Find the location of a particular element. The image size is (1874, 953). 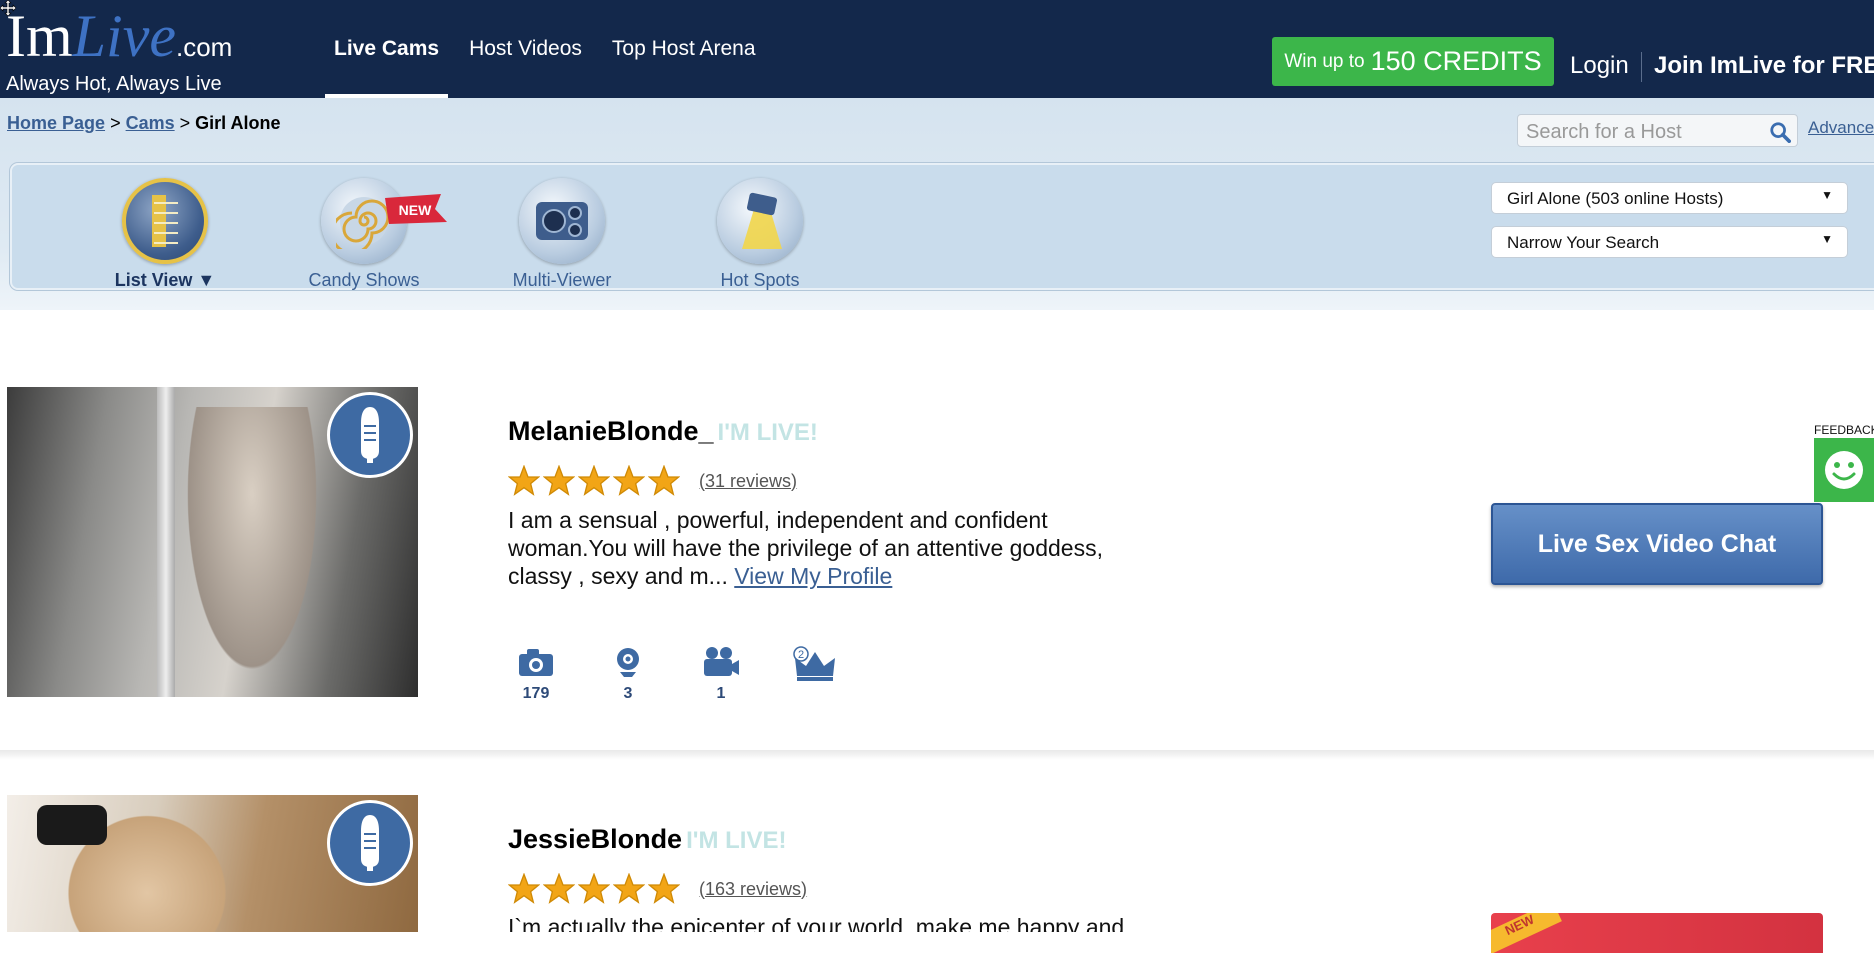

stat-crown: 2 is located at coordinates (815, 667).